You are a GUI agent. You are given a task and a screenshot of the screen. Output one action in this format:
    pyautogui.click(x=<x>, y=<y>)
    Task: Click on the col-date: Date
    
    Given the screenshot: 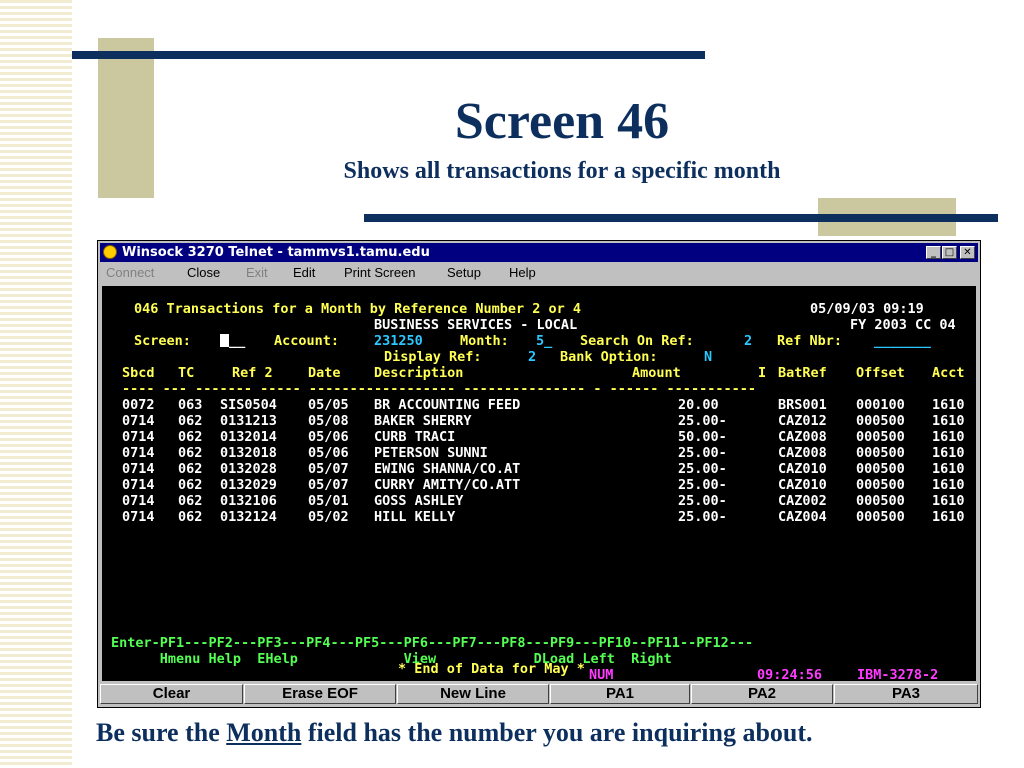 What is the action you would take?
    pyautogui.click(x=324, y=373)
    